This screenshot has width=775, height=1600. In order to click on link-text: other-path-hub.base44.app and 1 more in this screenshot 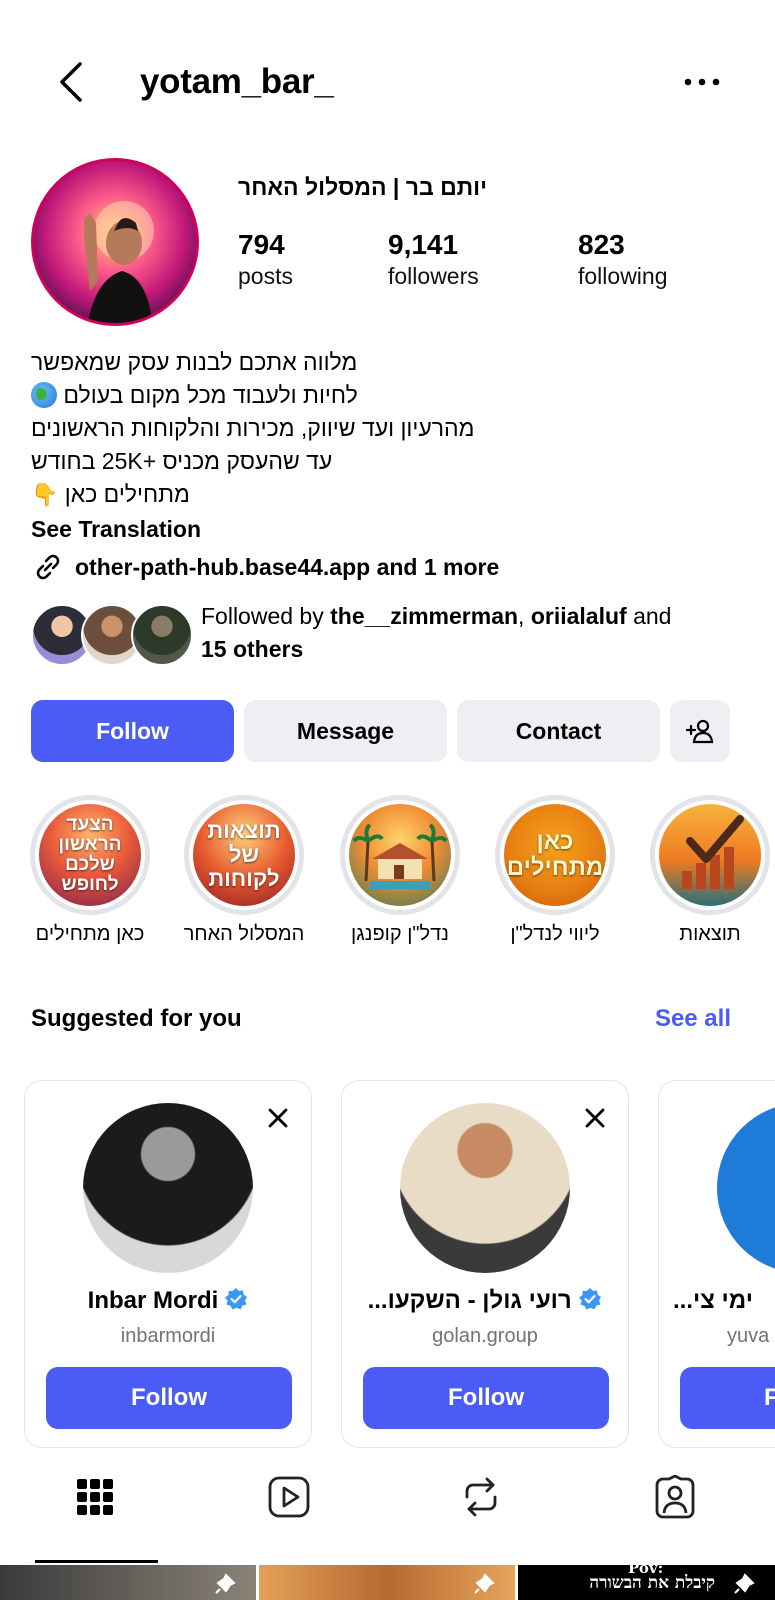, I will do `click(287, 566)`.